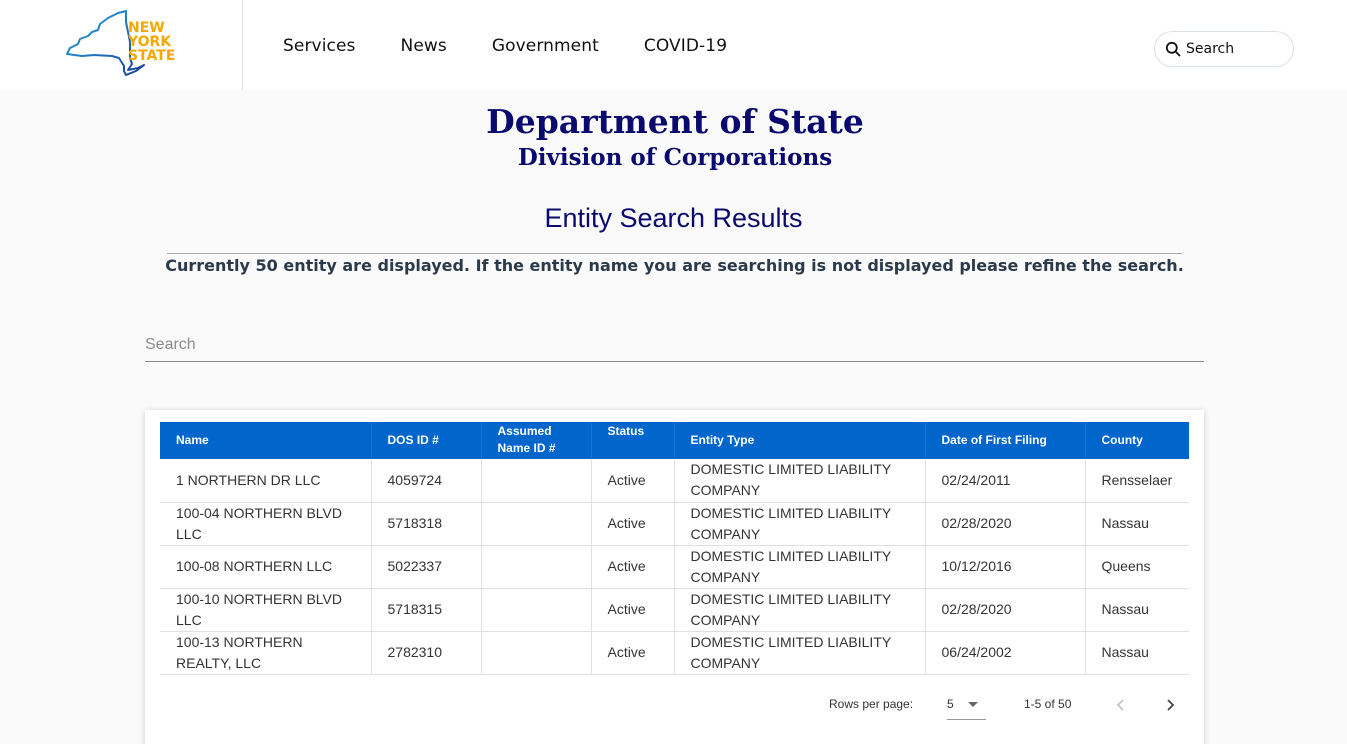  I want to click on search-field, so click(674, 346).